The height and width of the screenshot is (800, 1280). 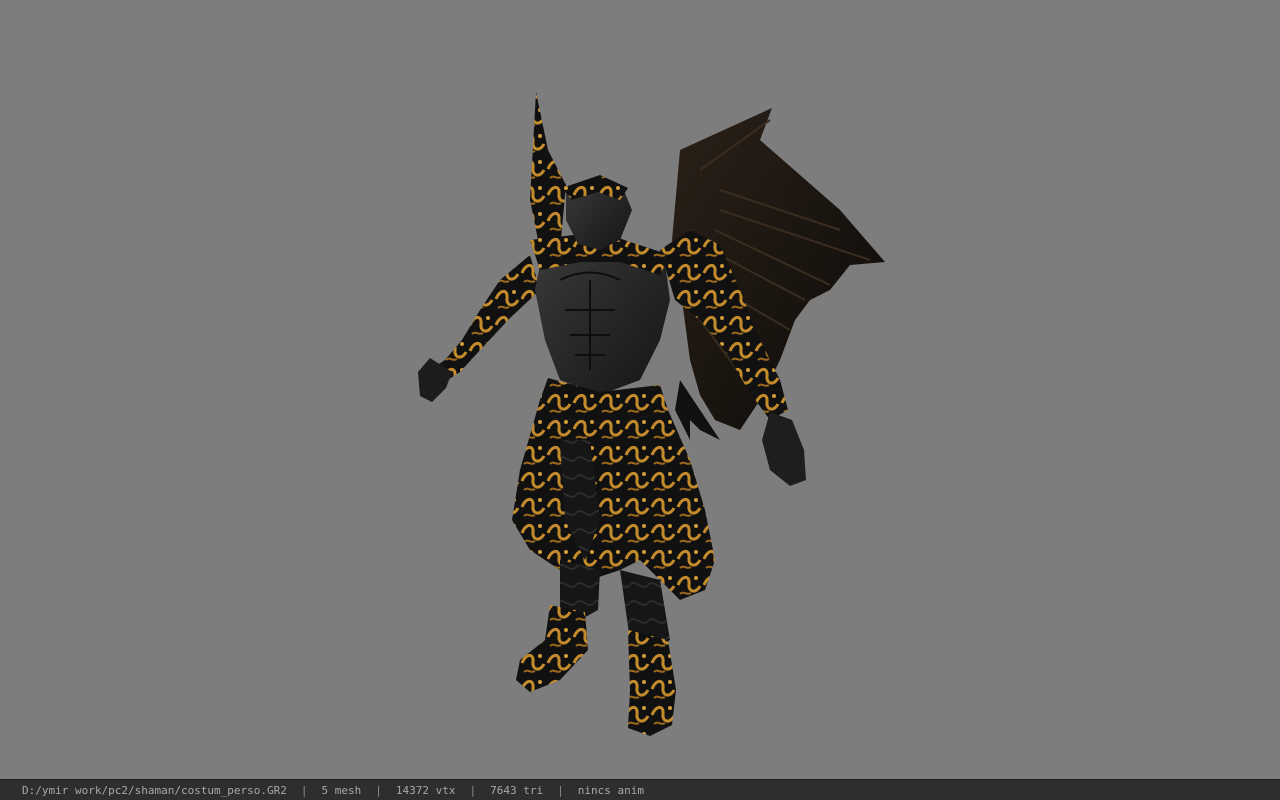 What do you see at coordinates (652, 683) in the screenshot?
I see `right-boot-icon` at bounding box center [652, 683].